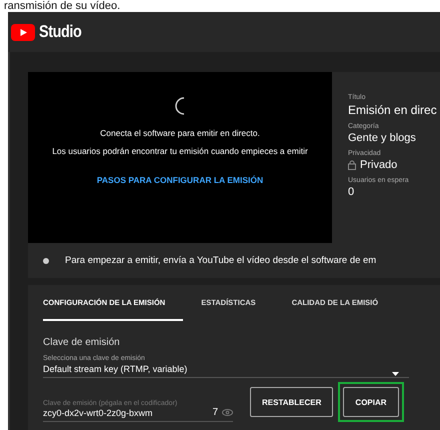 This screenshot has height=430, width=440. Describe the element at coordinates (371, 402) in the screenshot. I see `action-button: COPIAR` at that location.